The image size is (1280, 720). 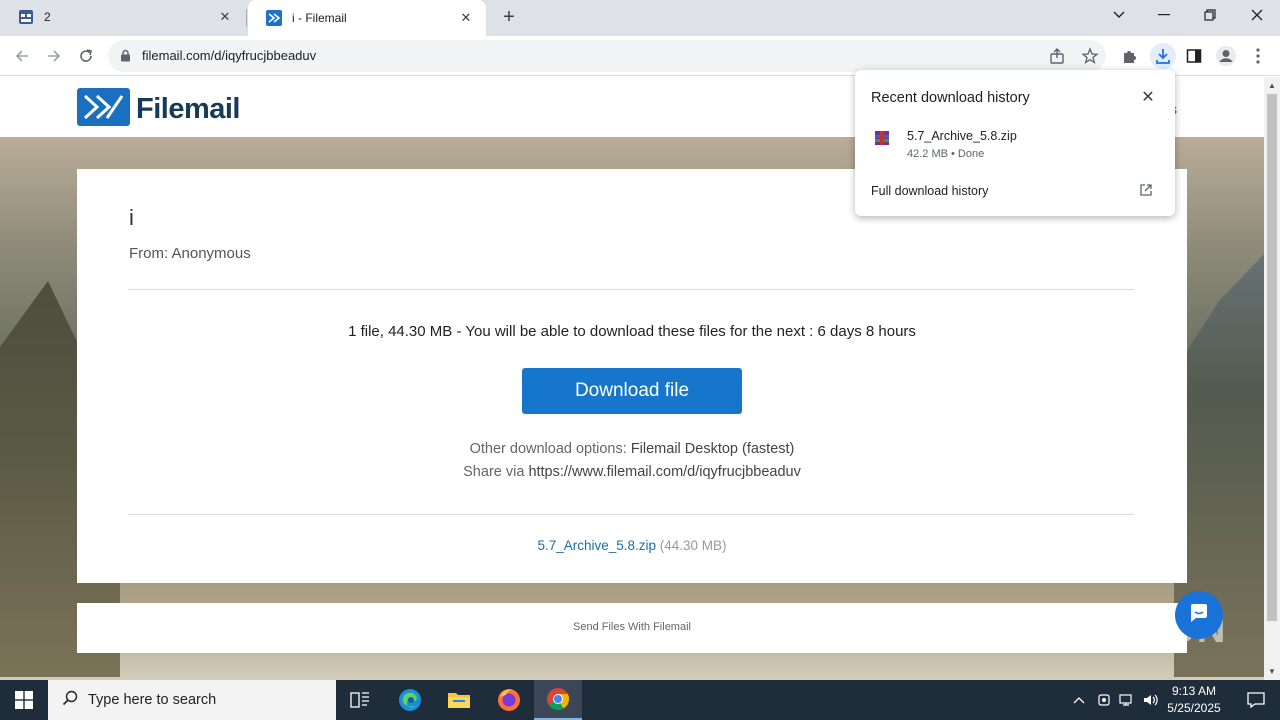 What do you see at coordinates (1127, 700) in the screenshot?
I see `network-icon` at bounding box center [1127, 700].